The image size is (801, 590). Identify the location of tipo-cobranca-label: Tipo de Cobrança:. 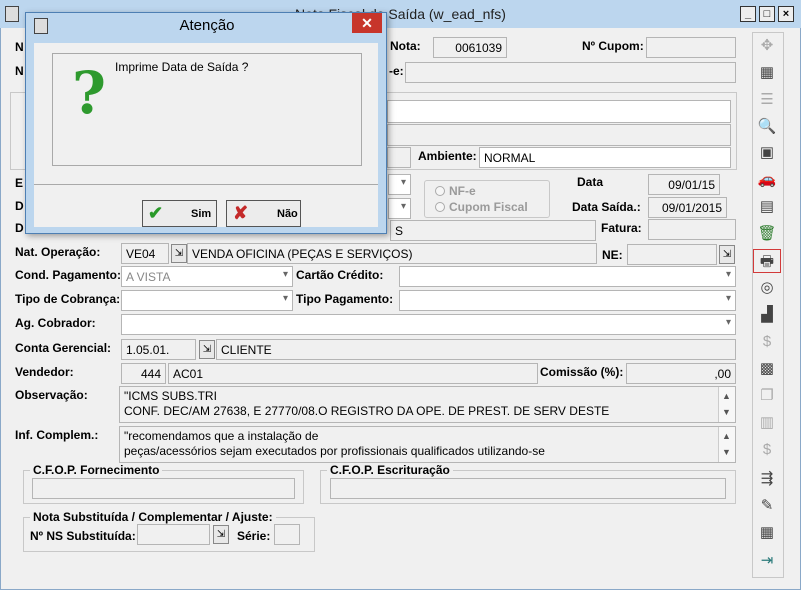
(68, 299).